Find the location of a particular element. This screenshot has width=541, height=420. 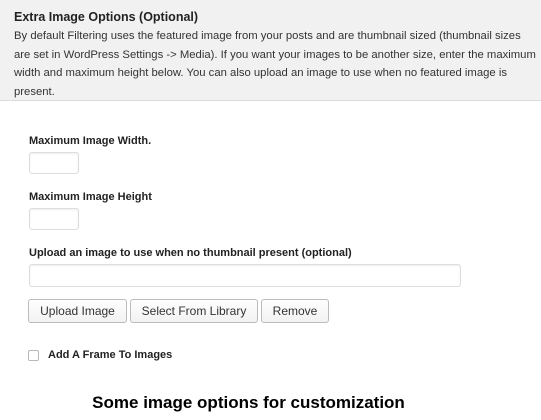

figure-caption: Some image options for customization is located at coordinates (248, 402).